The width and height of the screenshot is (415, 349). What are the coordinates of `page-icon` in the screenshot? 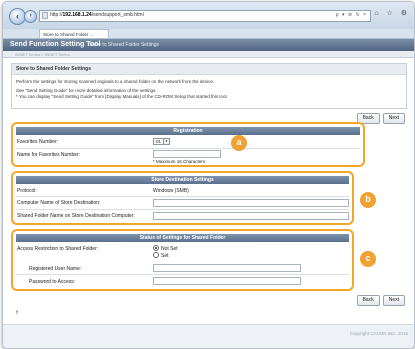 It's located at (45, 15).